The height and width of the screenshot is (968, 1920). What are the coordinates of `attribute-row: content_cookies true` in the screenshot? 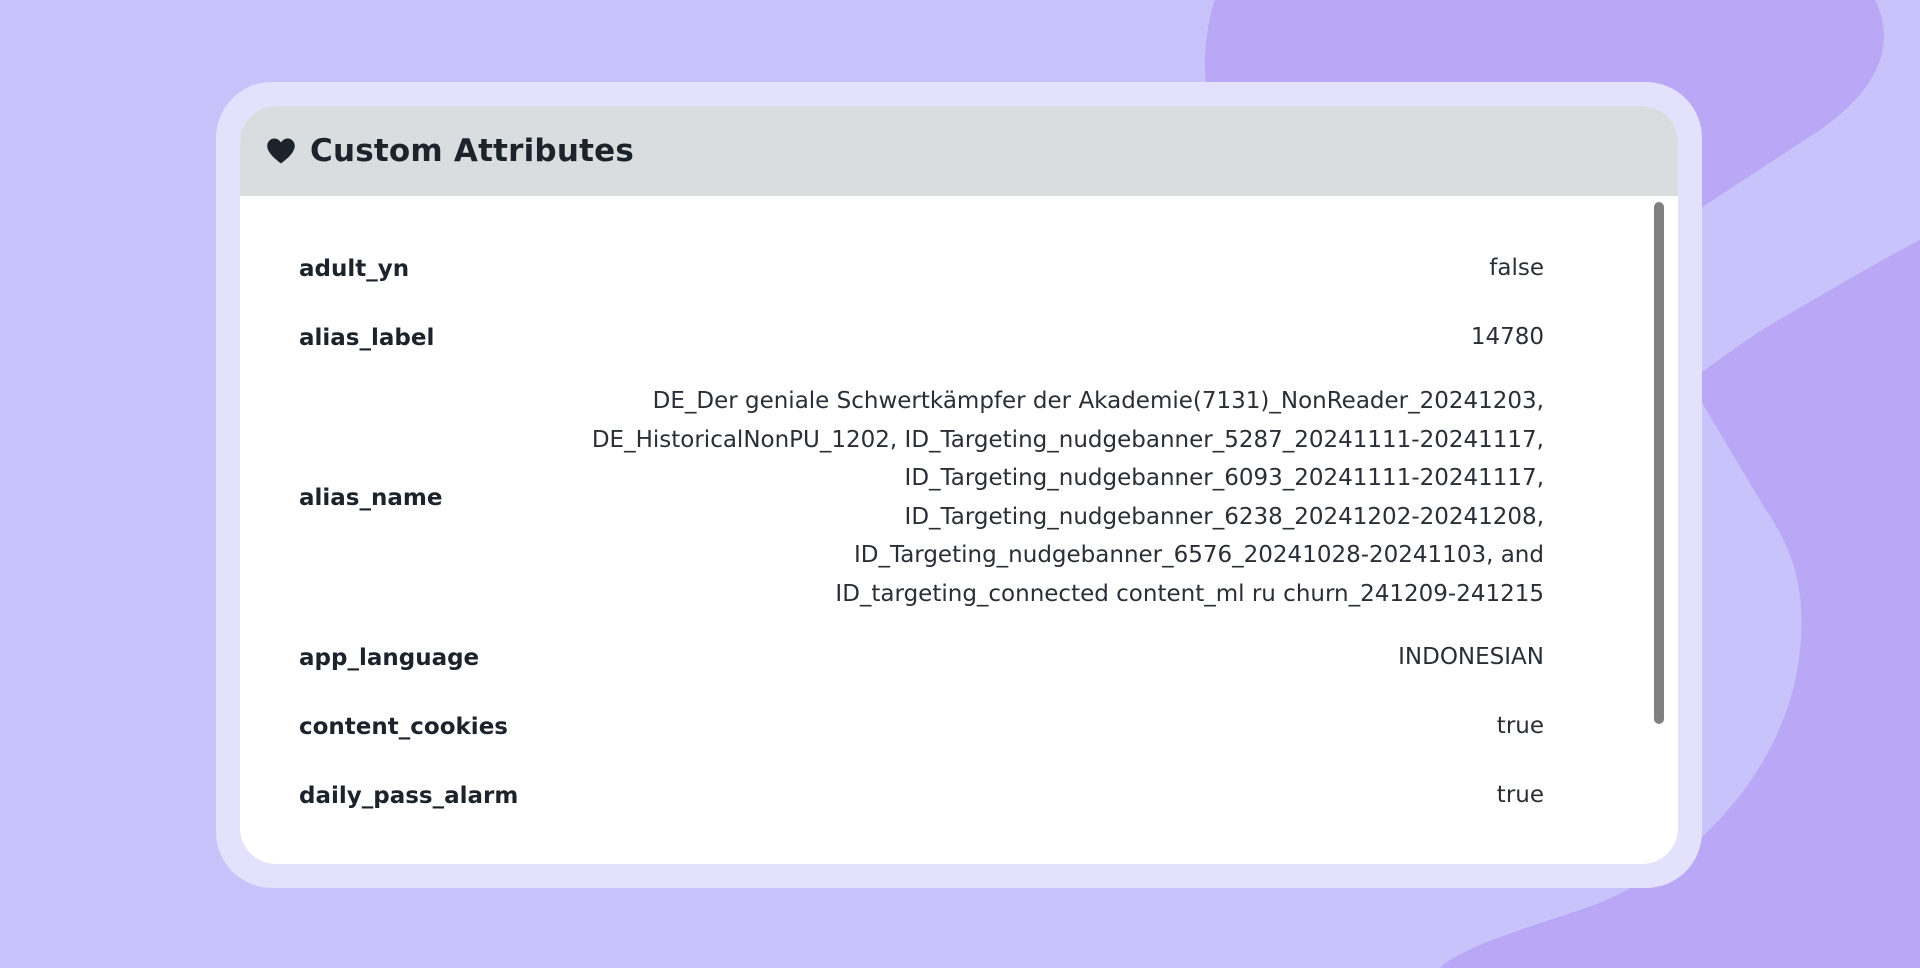 It's located at (921, 726).